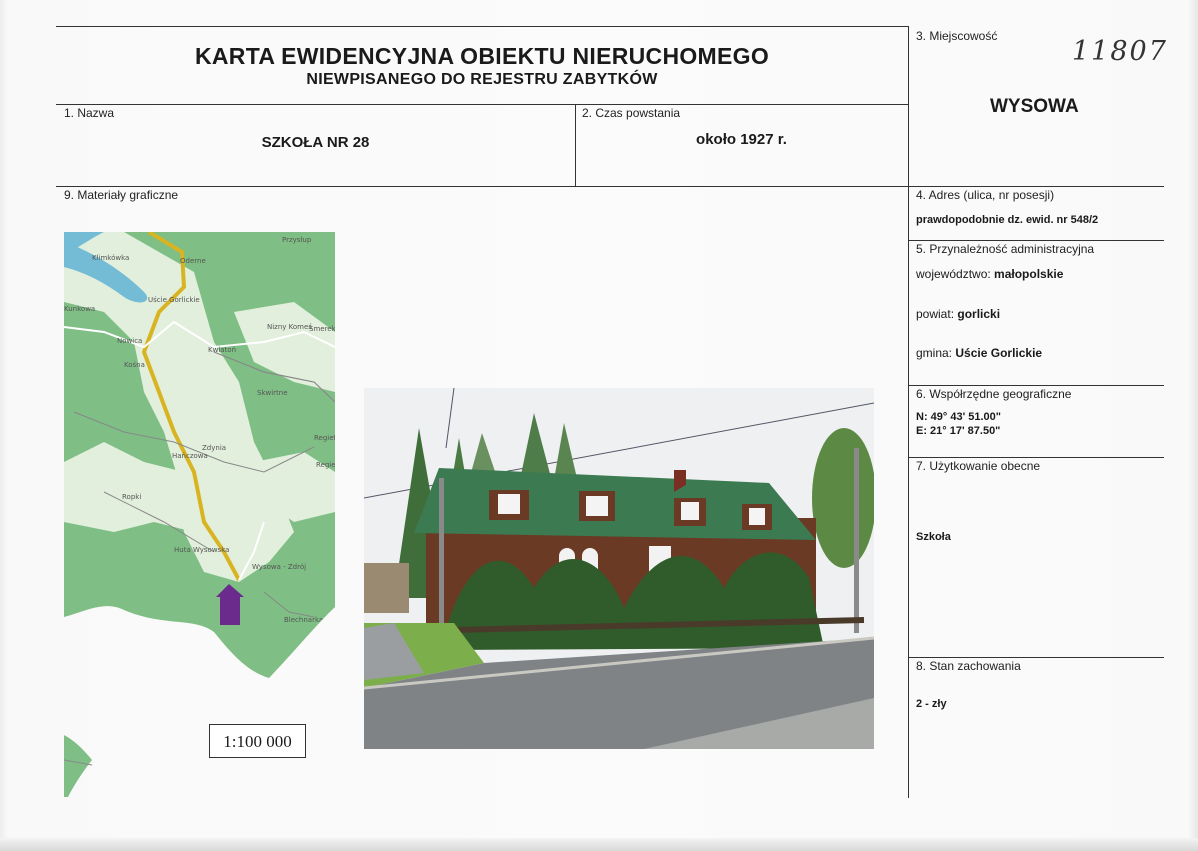  Describe the element at coordinates (978, 466) in the screenshot. I see `use-label: 7. Użytkowanie obecne` at that location.